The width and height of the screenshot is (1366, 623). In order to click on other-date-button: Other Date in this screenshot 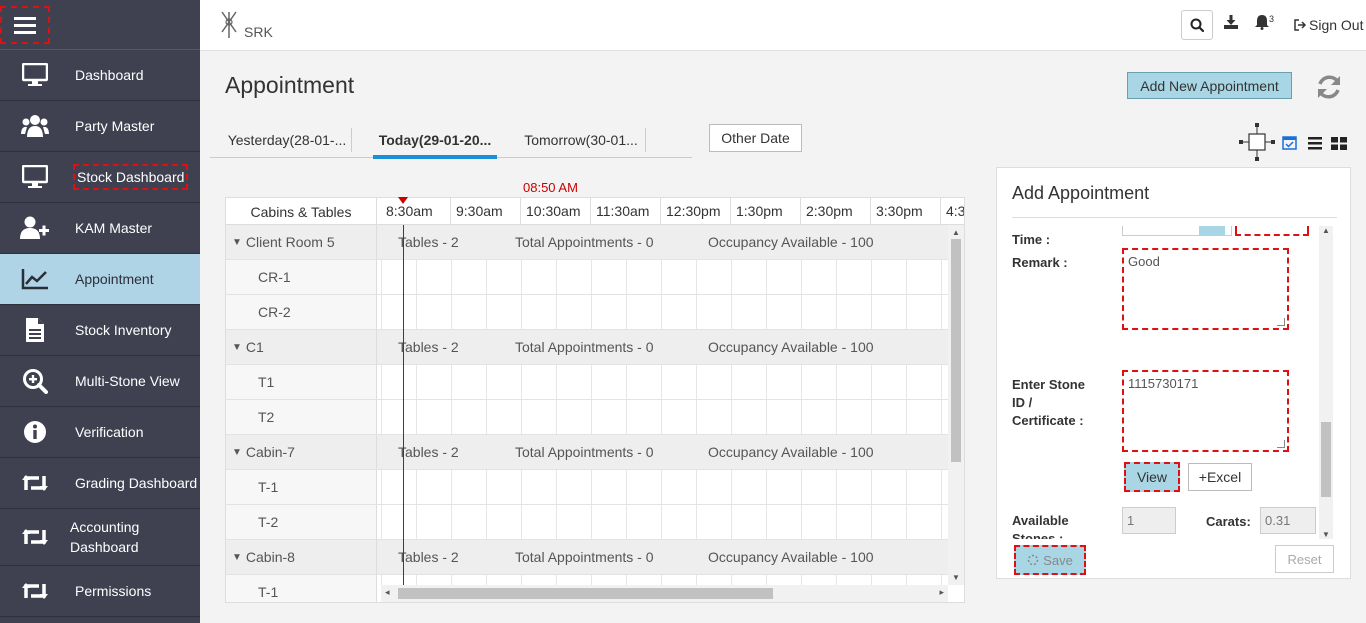, I will do `click(755, 138)`.